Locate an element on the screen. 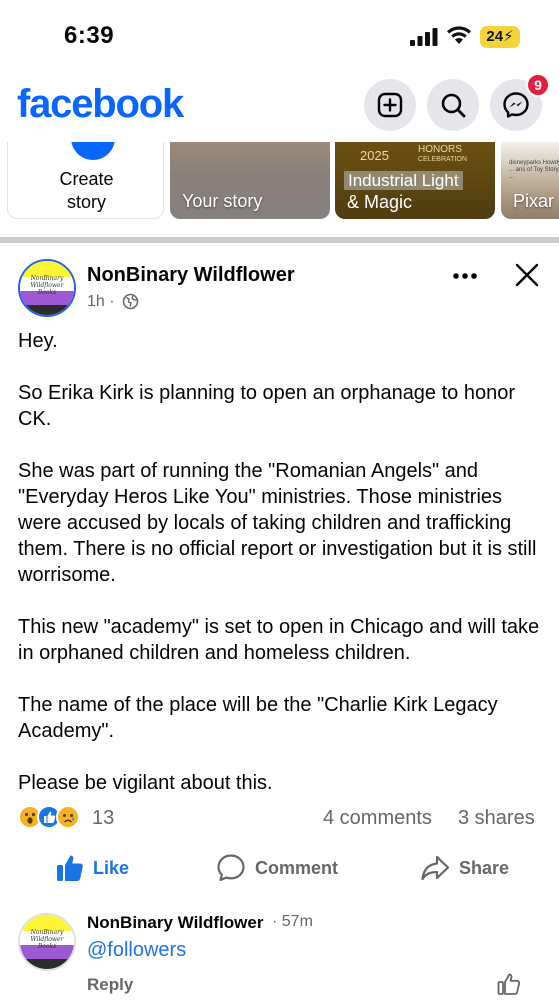  story-label: Pixar is located at coordinates (534, 201).